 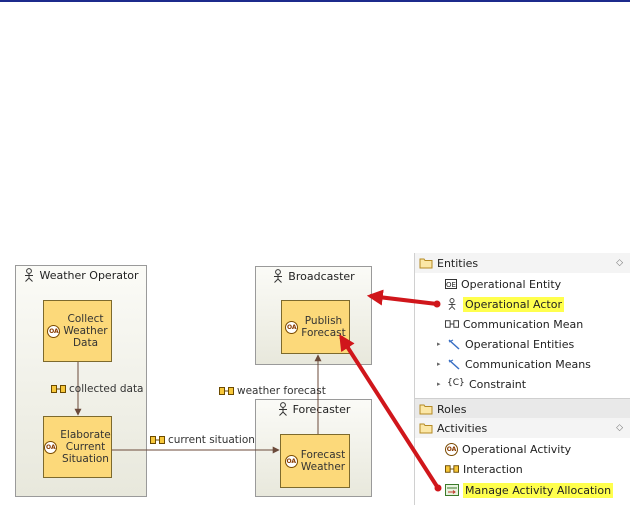 I want to click on red-arrow-operational-actor, so click(x=403, y=298).